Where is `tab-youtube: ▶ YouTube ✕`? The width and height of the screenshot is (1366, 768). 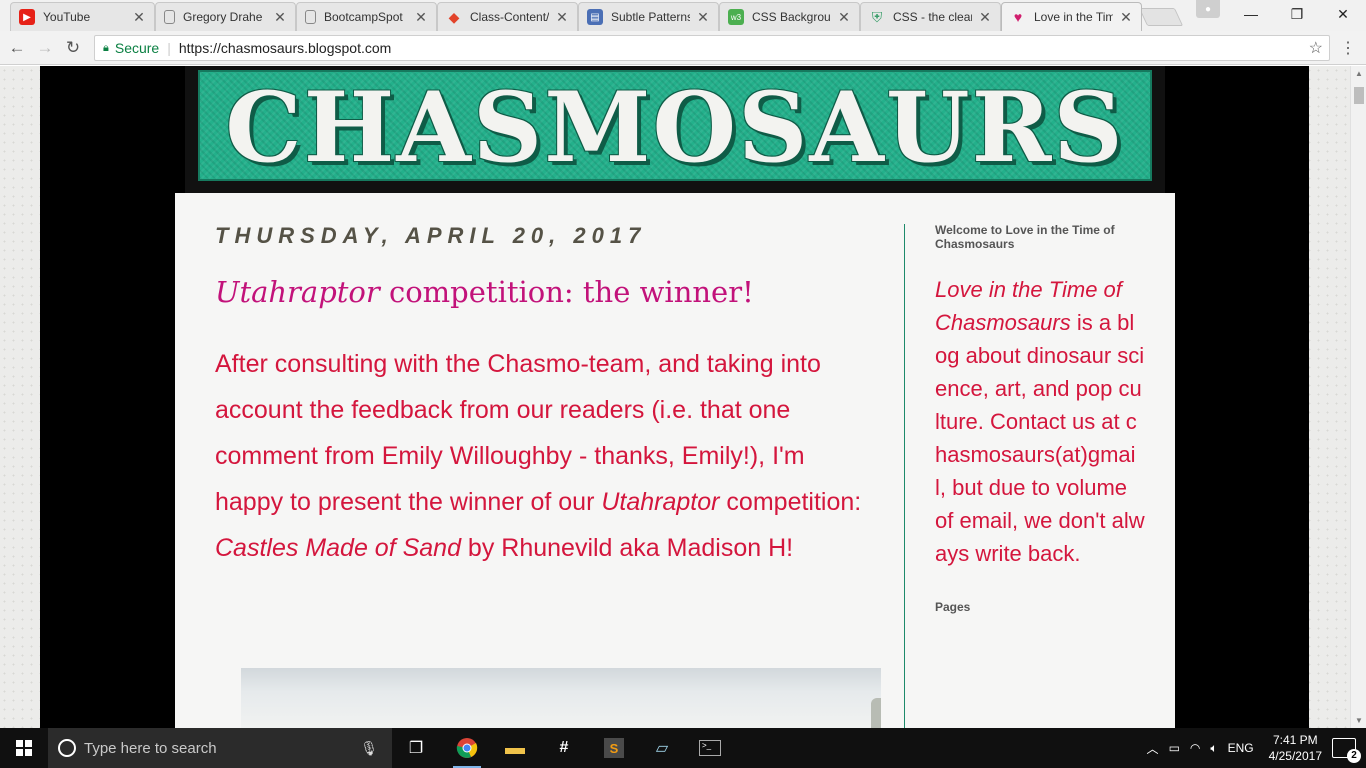
tab-youtube: ▶ YouTube ✕ is located at coordinates (82, 16).